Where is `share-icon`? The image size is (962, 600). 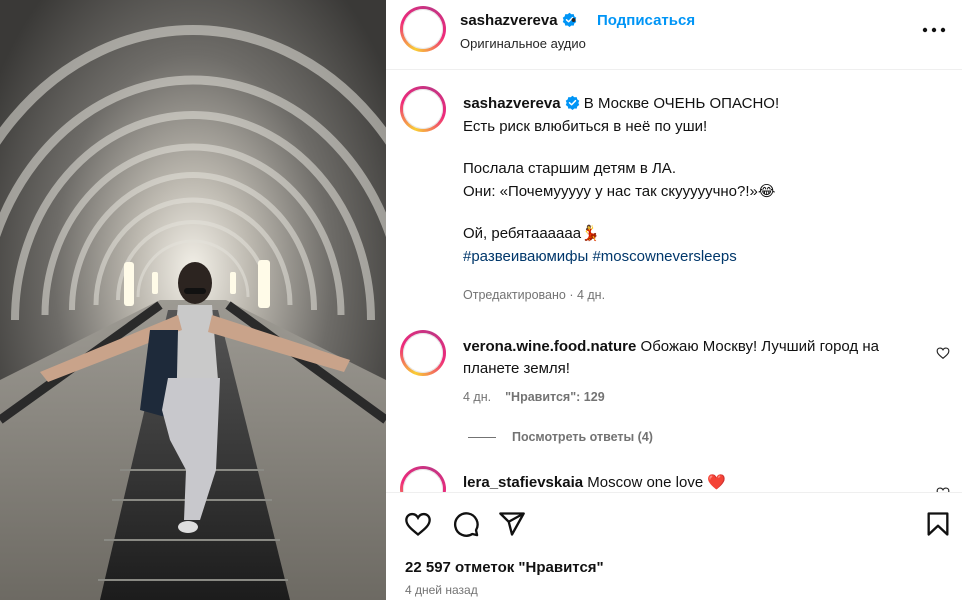 share-icon is located at coordinates (512, 524).